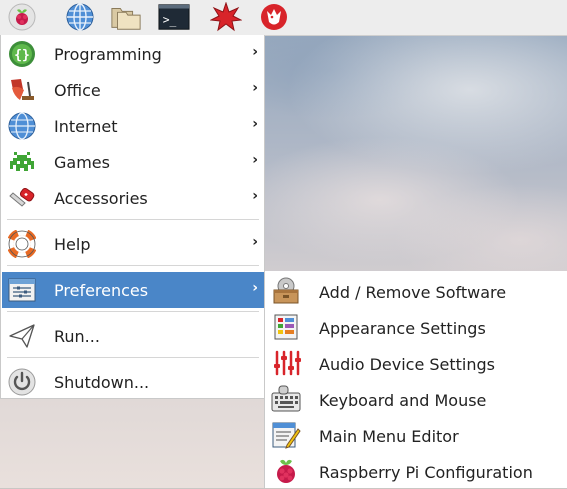 The image size is (567, 489). Describe the element at coordinates (286, 327) in the screenshot. I see `appearance-settings-icon` at that location.